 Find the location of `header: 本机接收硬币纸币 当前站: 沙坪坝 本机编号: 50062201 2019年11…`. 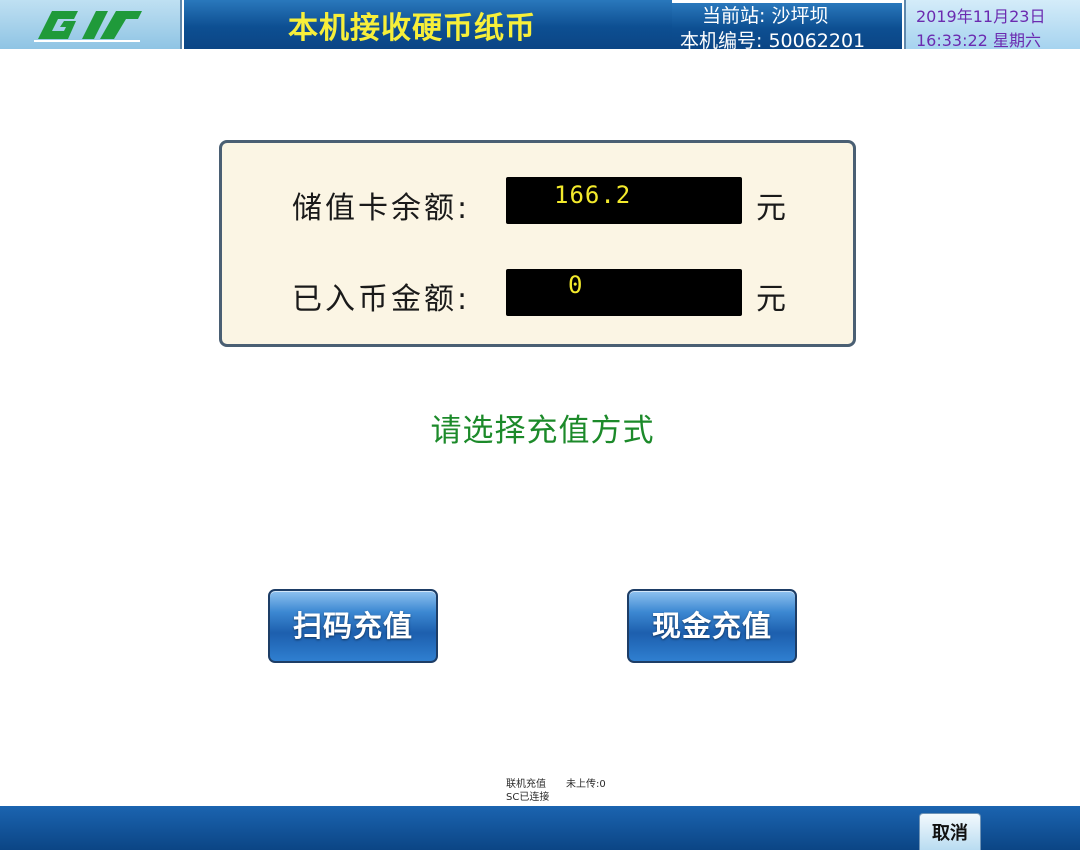

header: 本机接收硬币纸币 当前站: 沙坪坝 本机编号: 50062201 2019年11… is located at coordinates (540, 26).